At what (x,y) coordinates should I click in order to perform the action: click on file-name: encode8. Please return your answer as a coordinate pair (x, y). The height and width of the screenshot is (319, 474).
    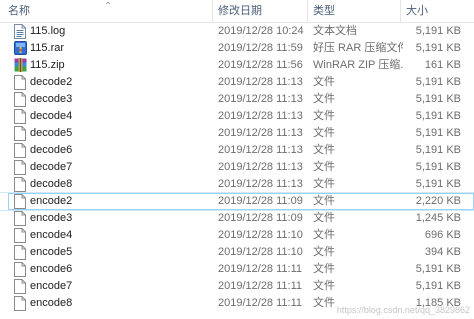
    Looking at the image, I should click on (51, 303).